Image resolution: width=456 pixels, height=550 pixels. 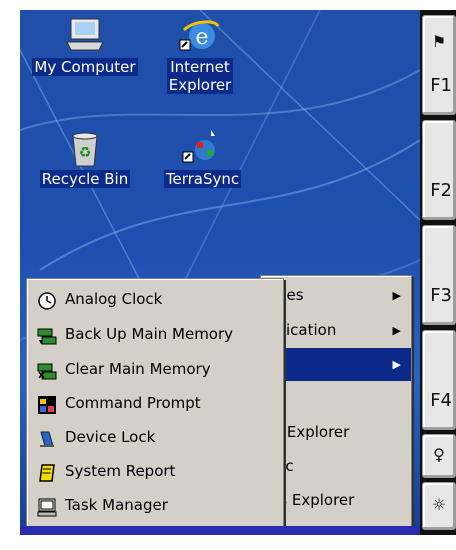 What do you see at coordinates (155, 334) in the screenshot?
I see `menu-item-back-up-main-memory: Back Up Main Memory` at bounding box center [155, 334].